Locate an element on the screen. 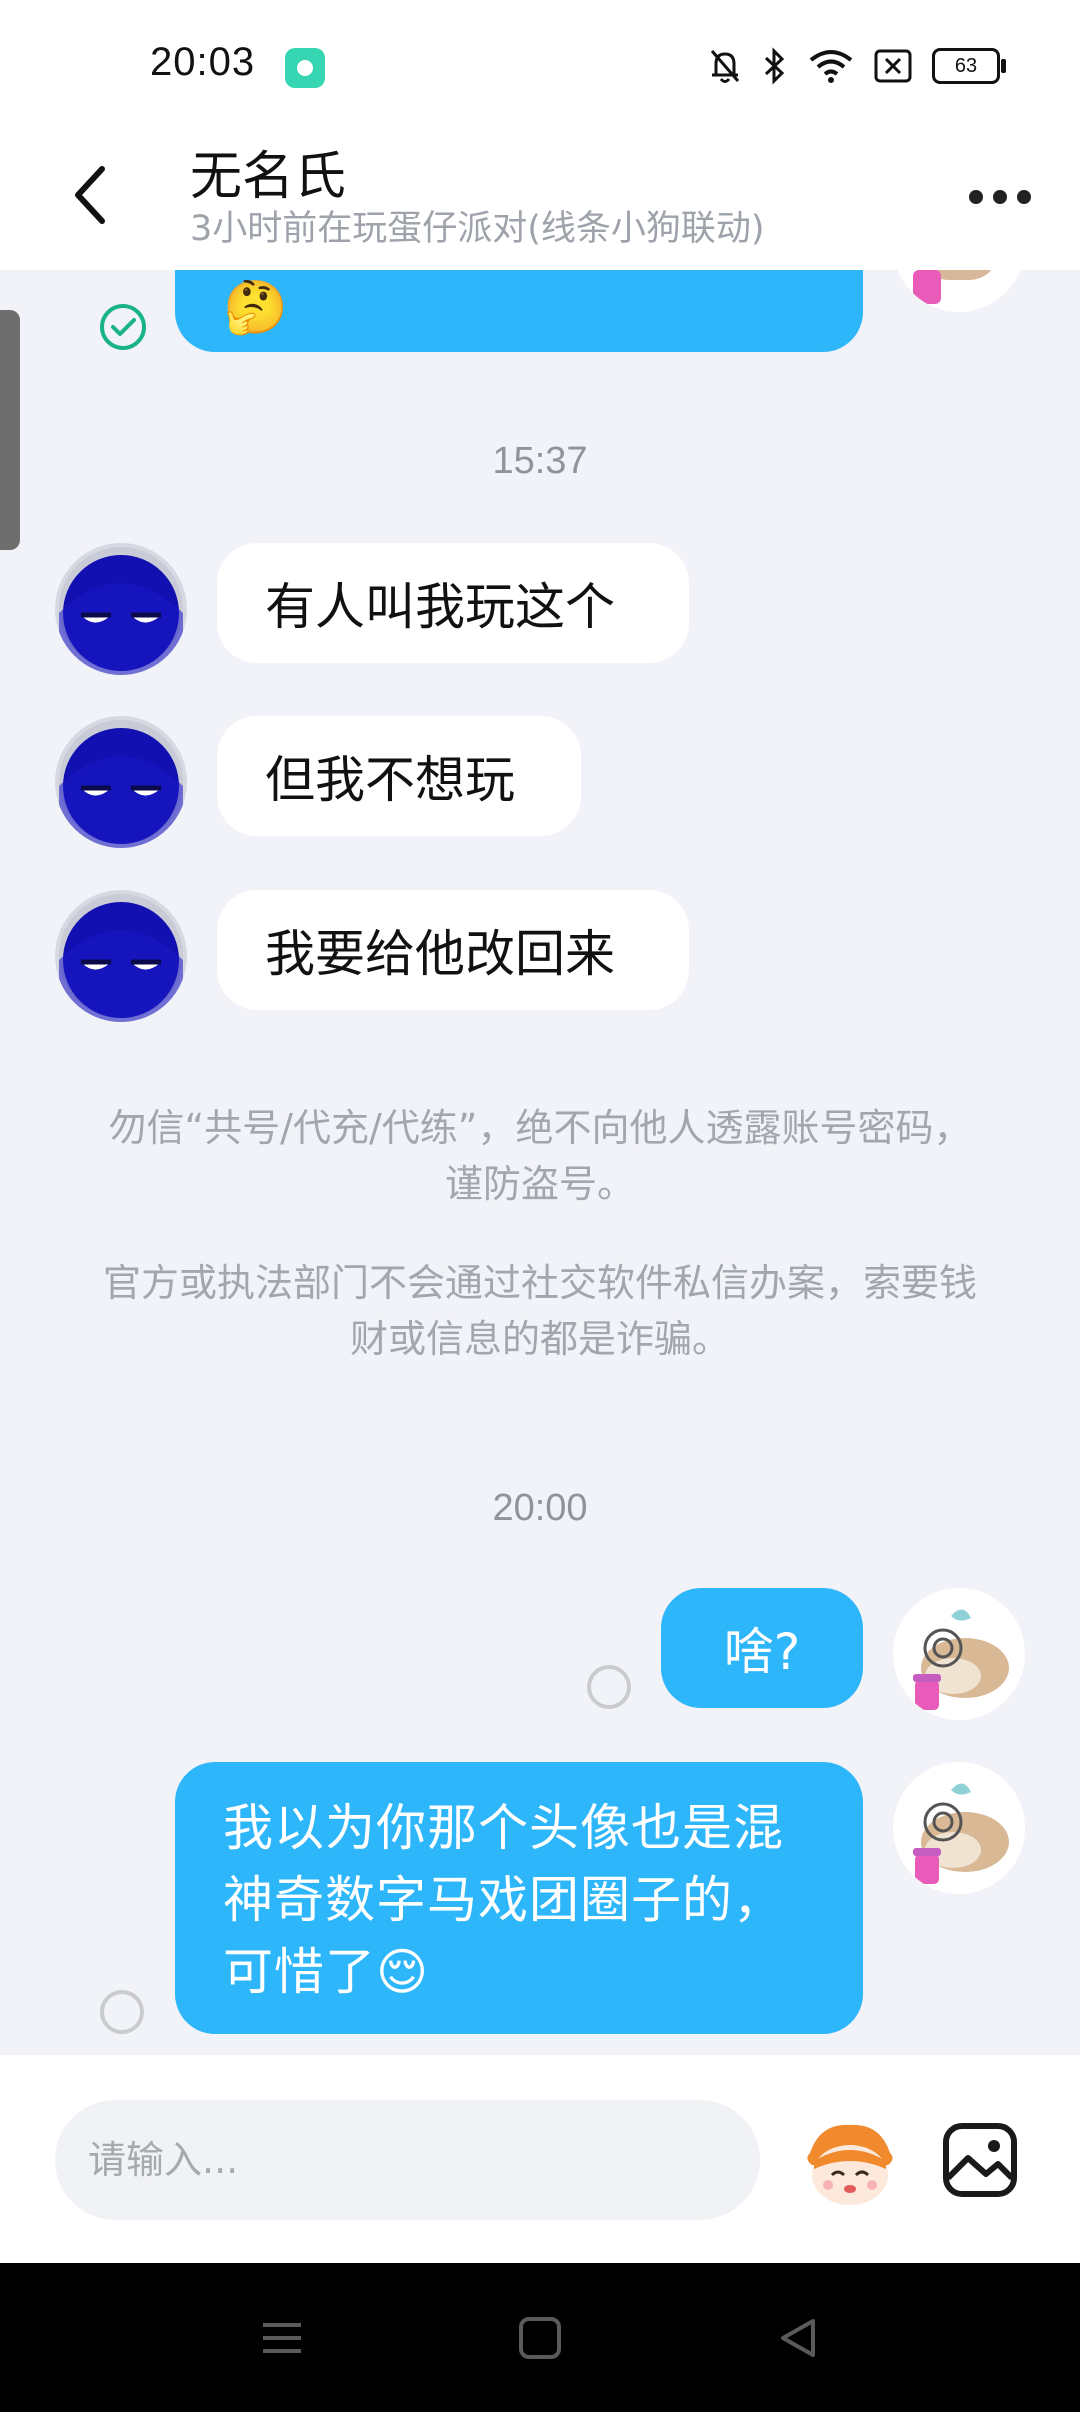 This screenshot has width=1080, height=2412. message-bubble-incoming: 我要给他改回来 is located at coordinates (453, 950).